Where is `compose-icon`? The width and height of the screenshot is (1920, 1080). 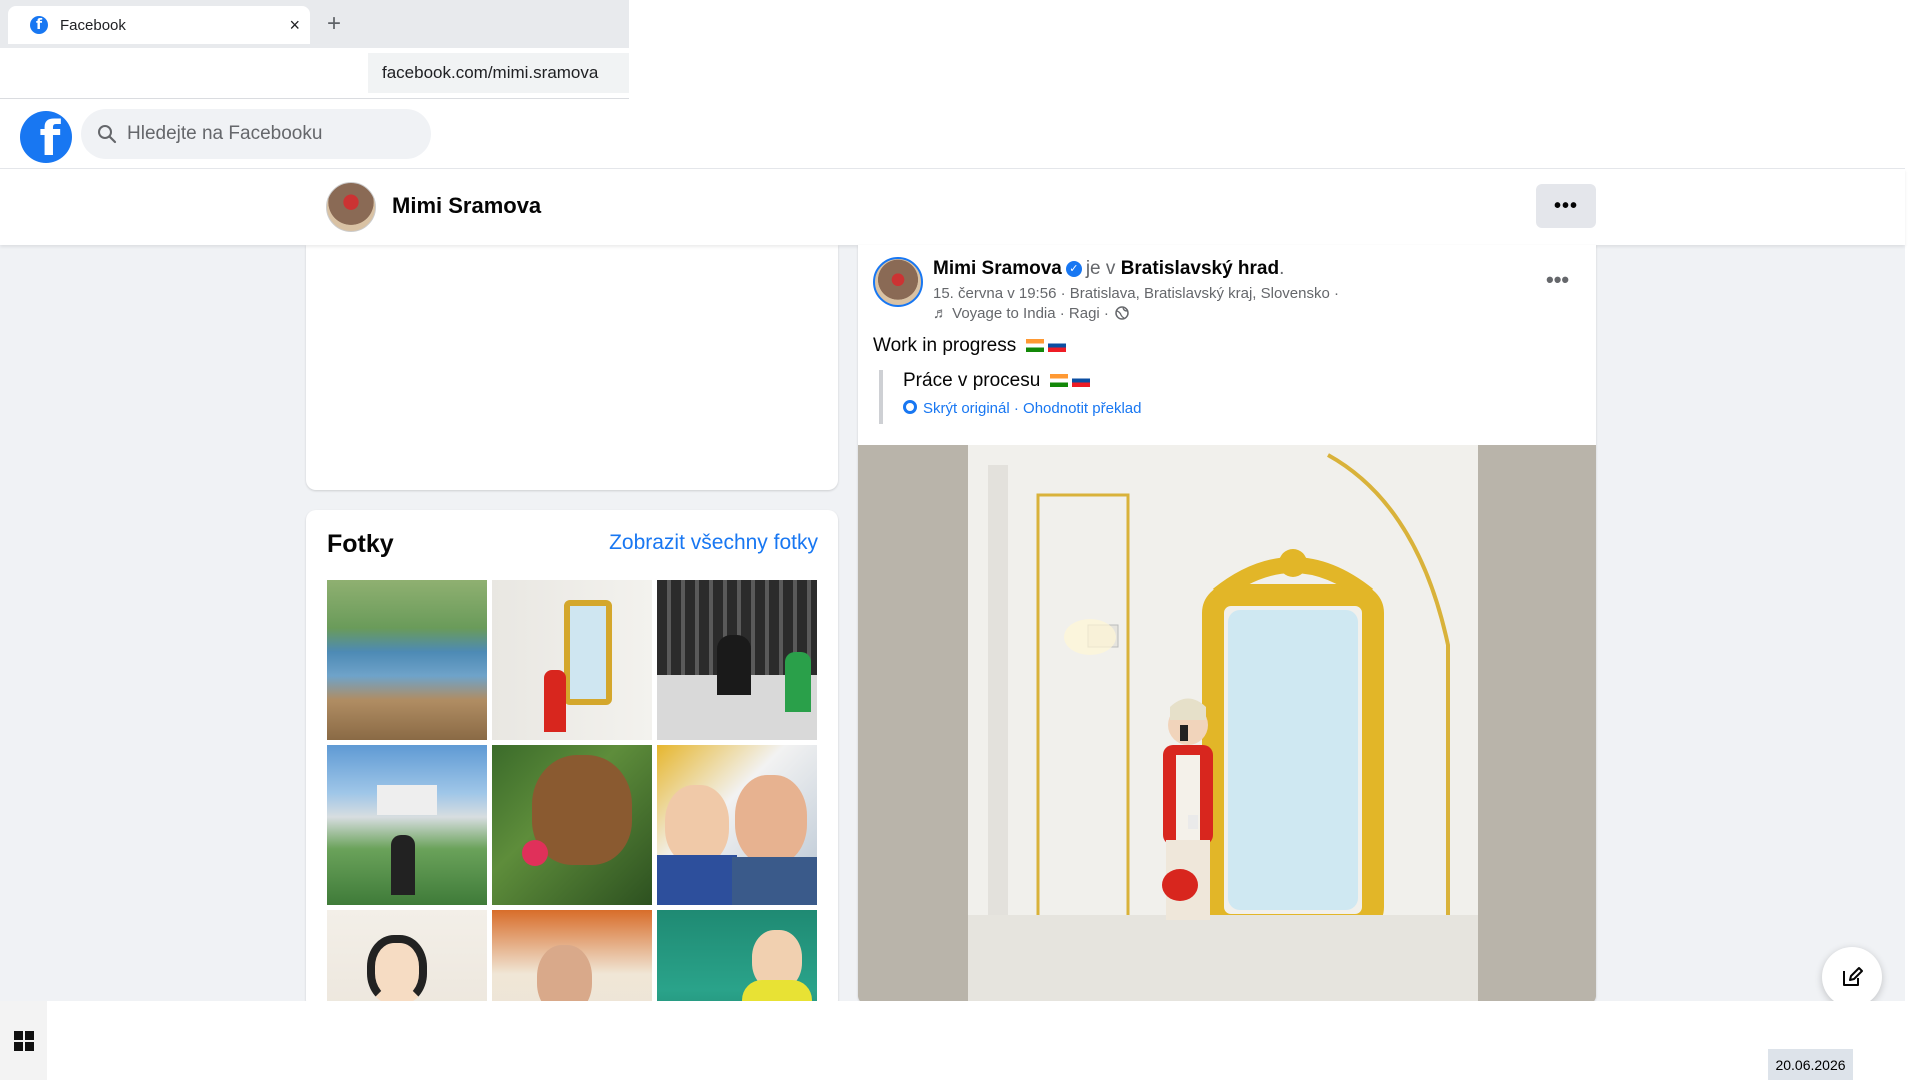
compose-icon is located at coordinates (1853, 976).